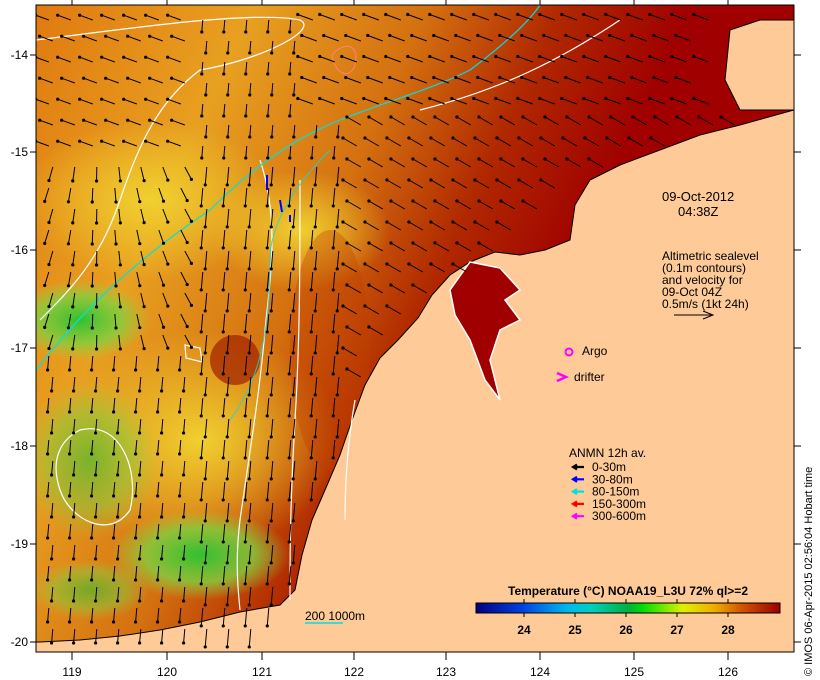 The height and width of the screenshot is (680, 820). What do you see at coordinates (589, 377) in the screenshot?
I see `drifter-label: drifter` at bounding box center [589, 377].